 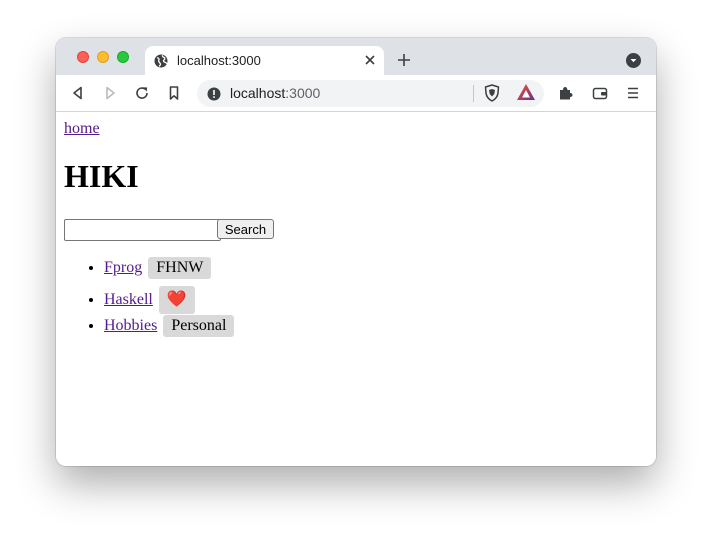 What do you see at coordinates (264, 60) in the screenshot?
I see `browser-tab: localhost:3000` at bounding box center [264, 60].